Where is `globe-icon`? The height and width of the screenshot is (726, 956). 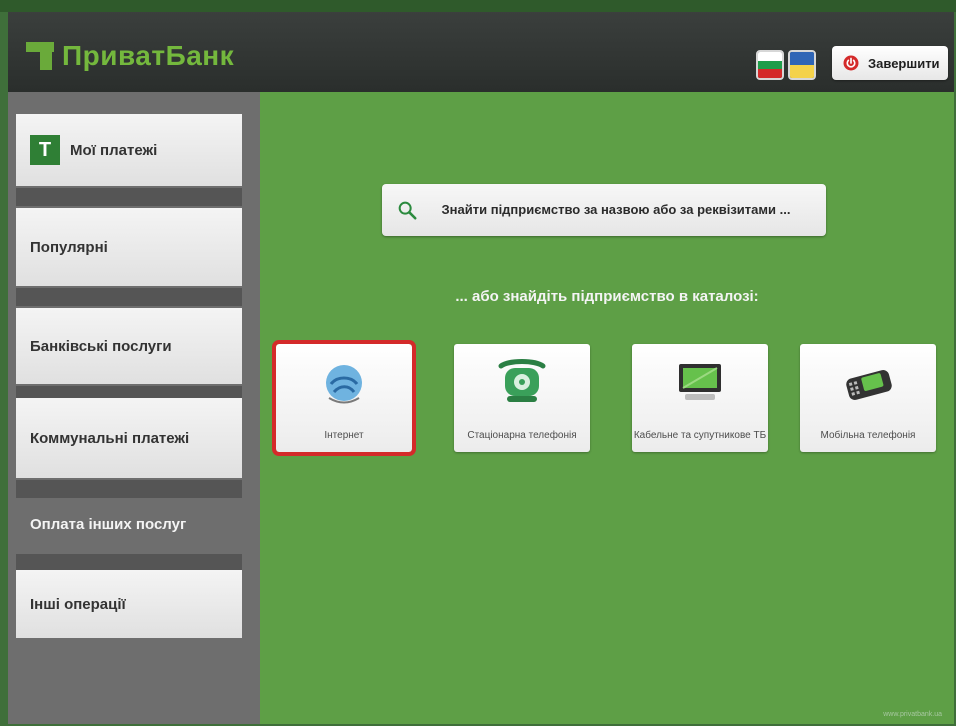 globe-icon is located at coordinates (344, 384).